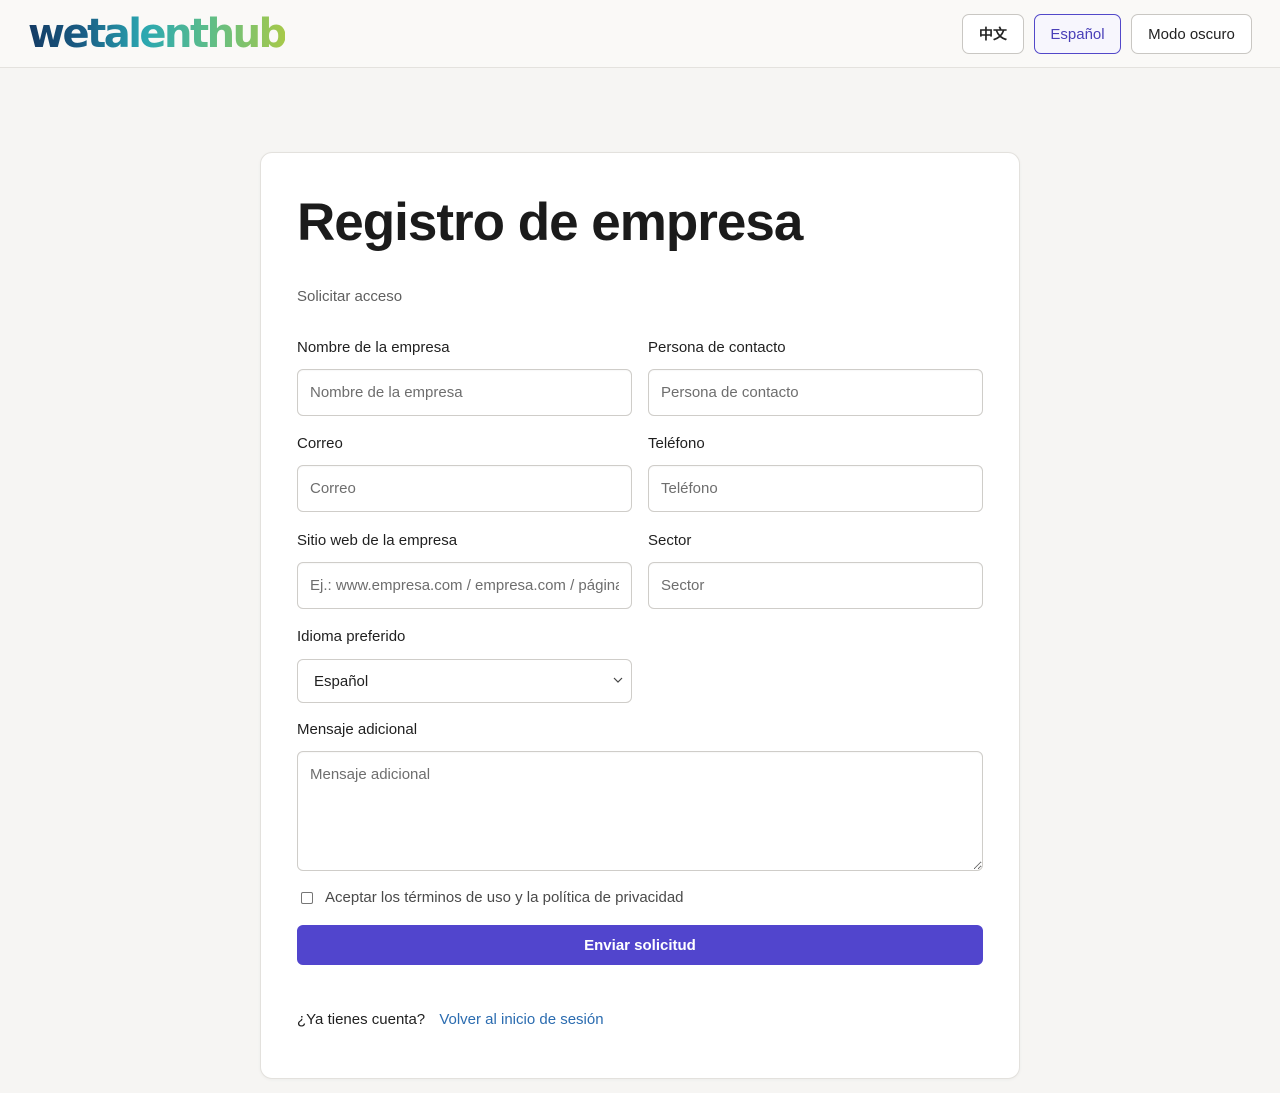 This screenshot has height=1093, width=1280. Describe the element at coordinates (521, 1019) in the screenshot. I see `back-to-login-link: Volver al inicio de sesión` at that location.